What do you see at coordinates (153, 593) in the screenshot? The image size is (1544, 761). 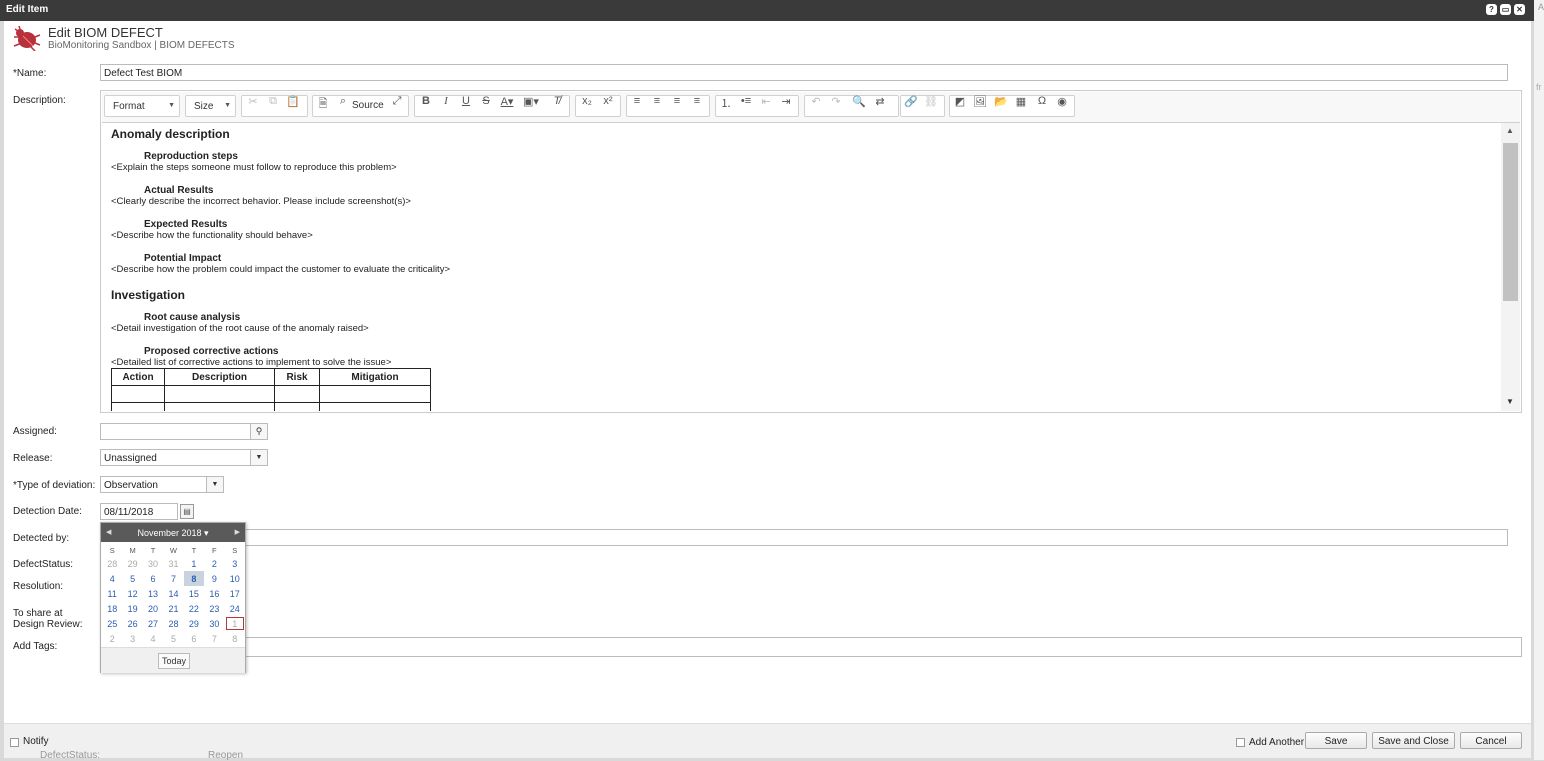 I see `calendar-day: 13` at bounding box center [153, 593].